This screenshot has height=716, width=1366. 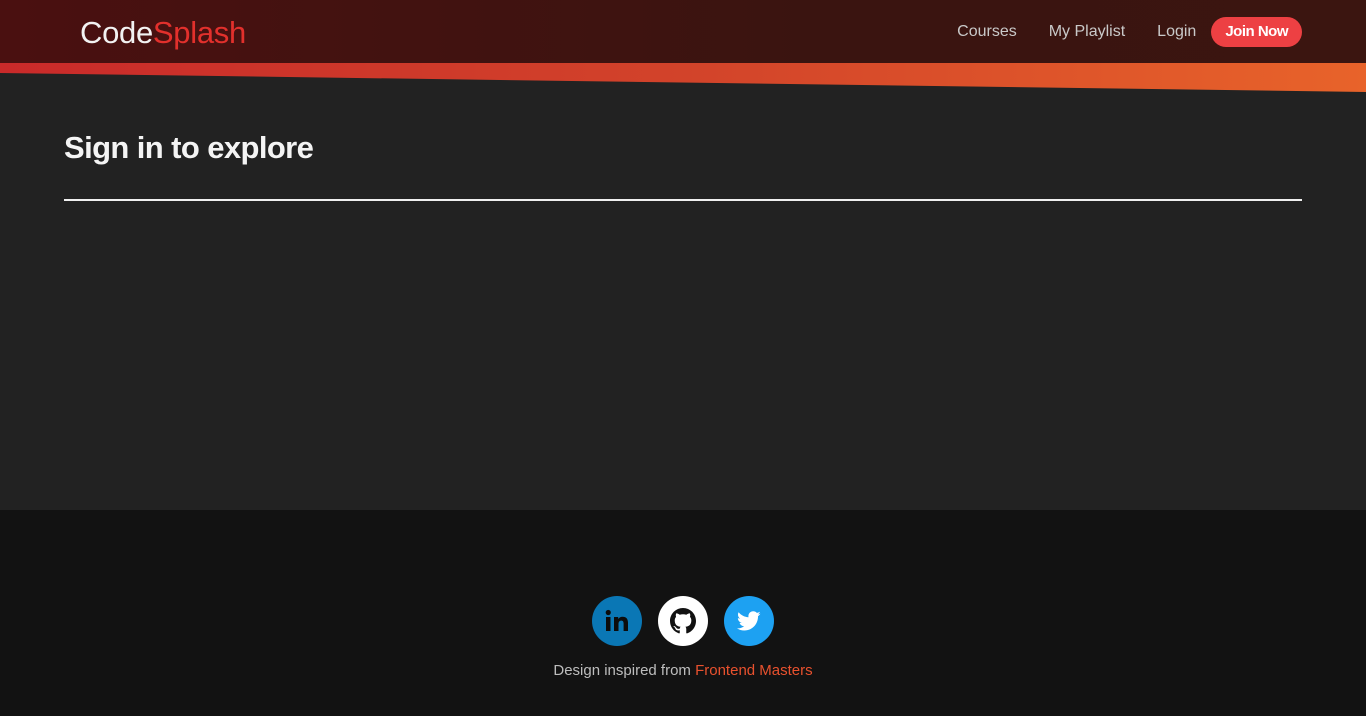 I want to click on github-icon, so click(x=683, y=621).